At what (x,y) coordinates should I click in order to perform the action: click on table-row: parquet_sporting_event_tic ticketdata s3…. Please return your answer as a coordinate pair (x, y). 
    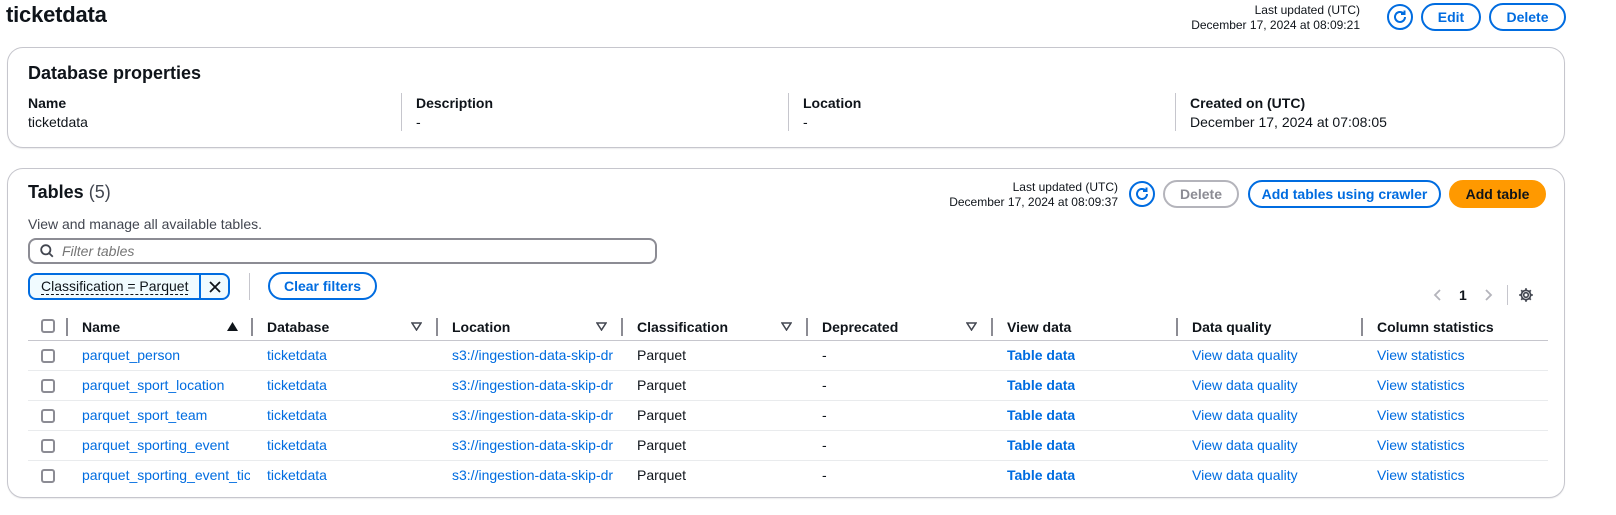
    Looking at the image, I should click on (788, 476).